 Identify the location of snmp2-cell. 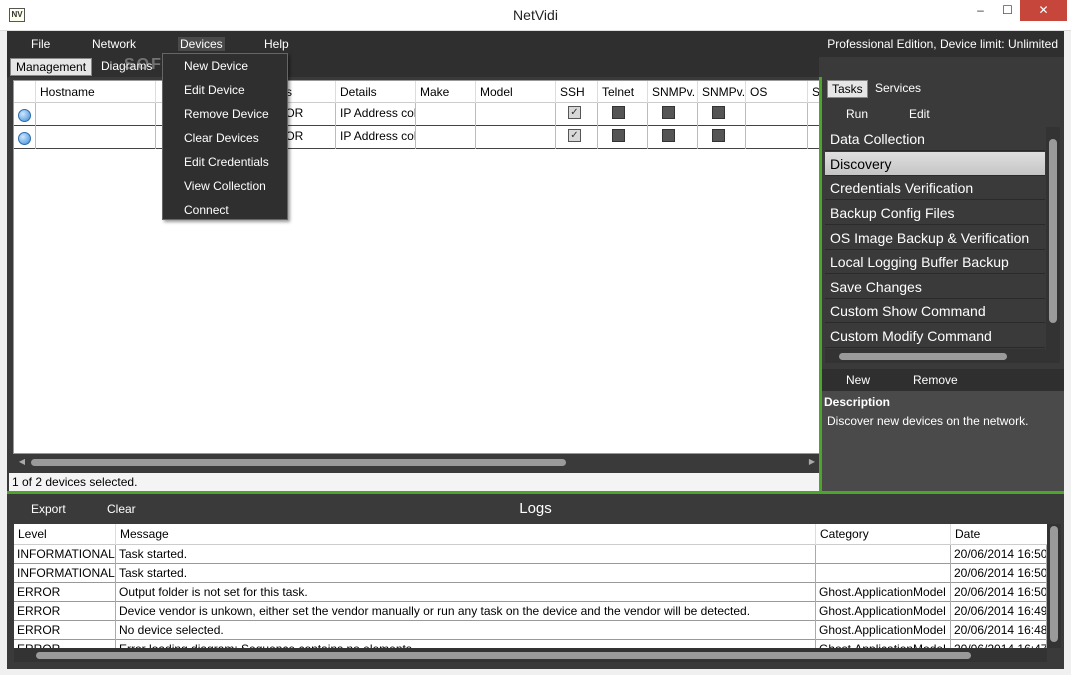
(722, 114).